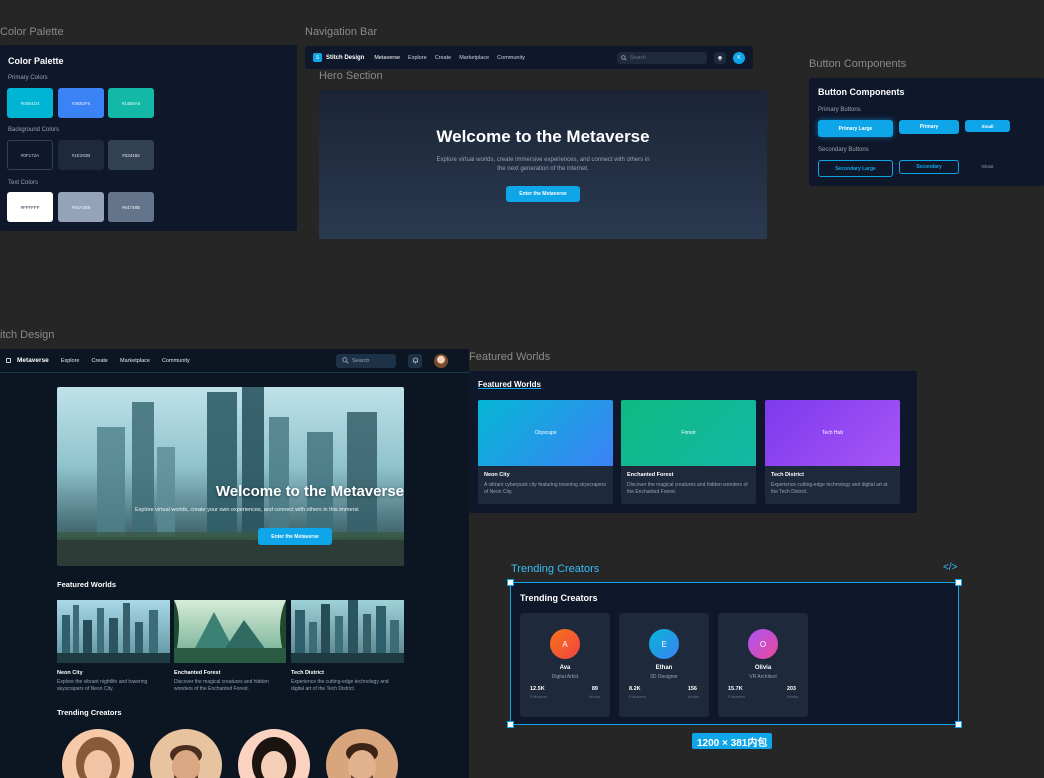 The image size is (1044, 778). What do you see at coordinates (81, 207) in the screenshot?
I see `swatch-text-2: #94A3B8` at bounding box center [81, 207].